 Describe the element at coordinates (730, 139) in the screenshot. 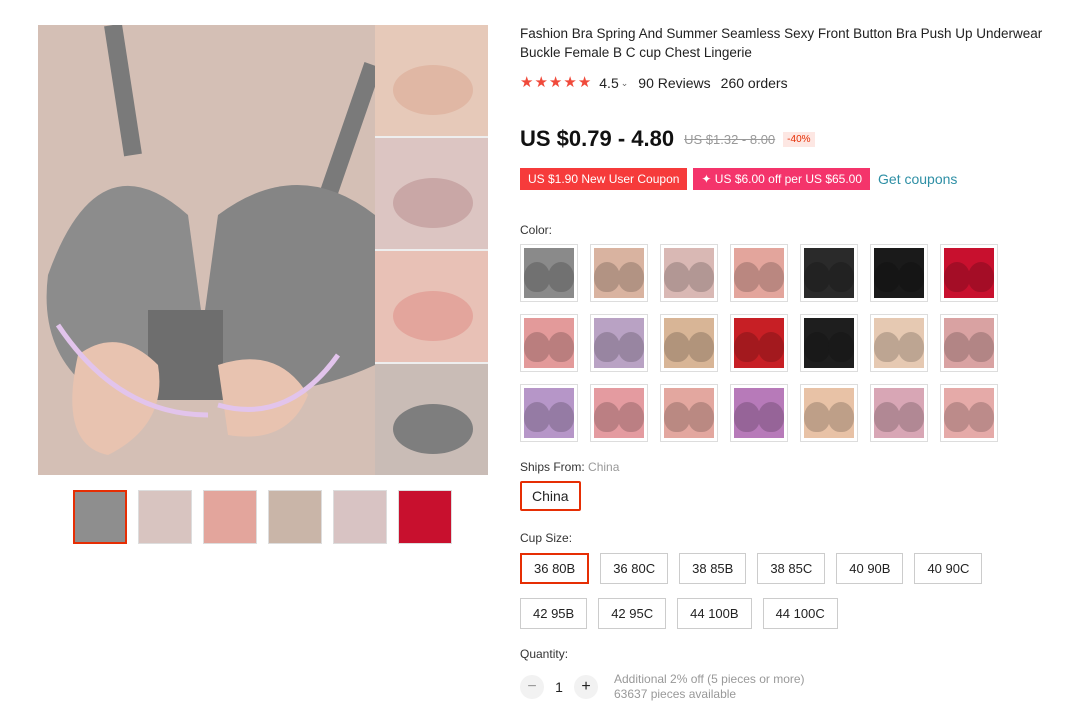

I see `original-price: US $1.32 - 8.00` at that location.